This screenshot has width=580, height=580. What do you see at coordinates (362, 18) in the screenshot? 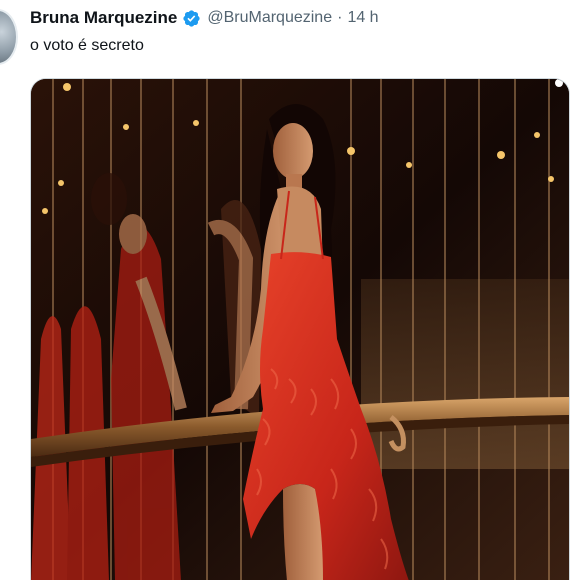
I see `timestamp-link: 14 h` at bounding box center [362, 18].